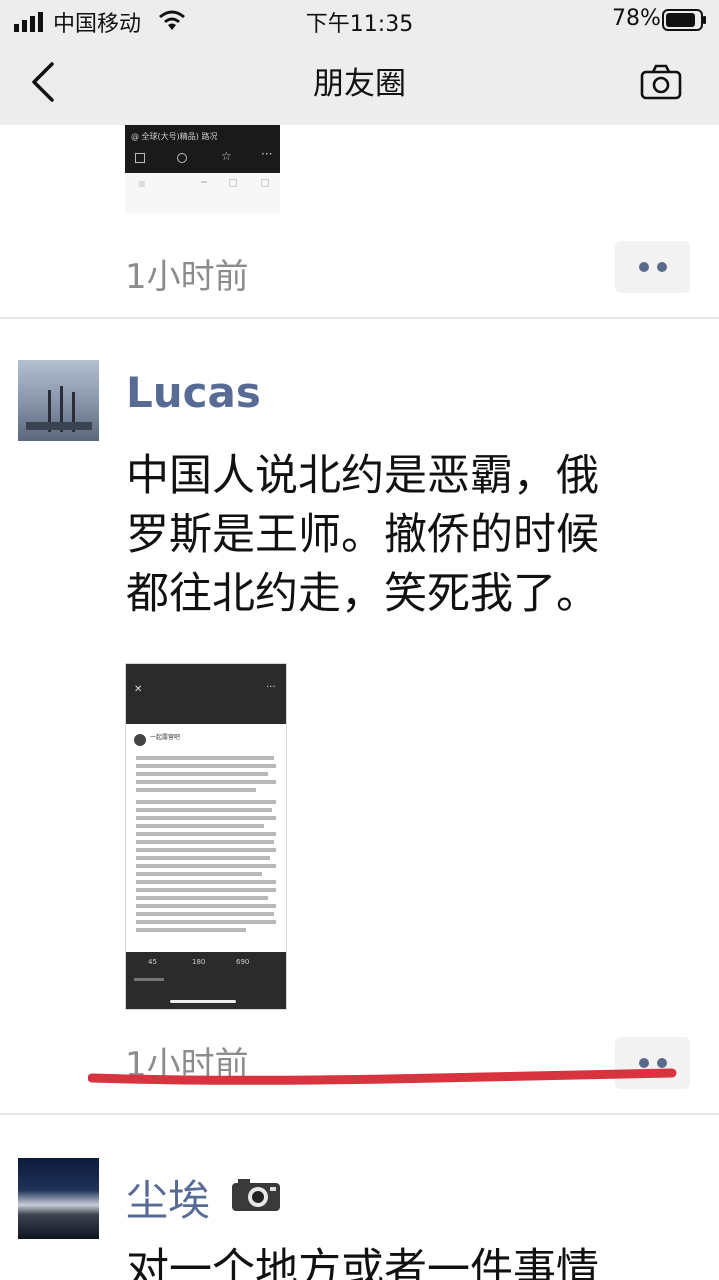  What do you see at coordinates (152, 962) in the screenshot?
I see `image-stat: 45` at bounding box center [152, 962].